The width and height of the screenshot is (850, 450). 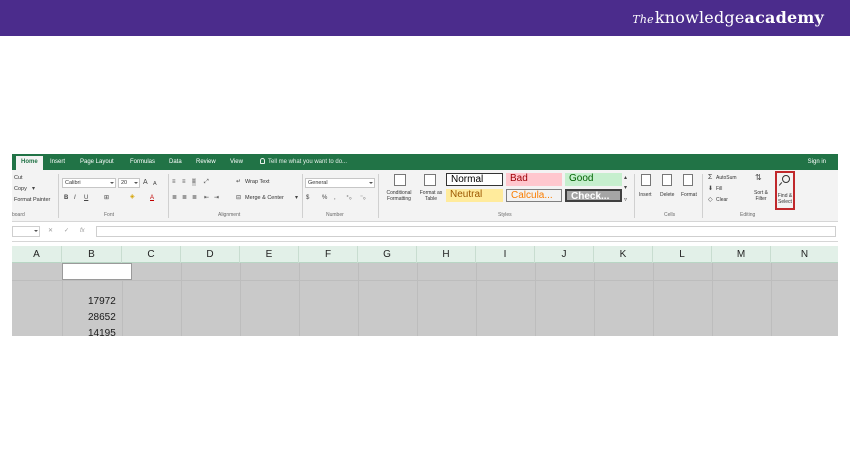 What do you see at coordinates (387, 254) in the screenshot?
I see `column-header-g: G` at bounding box center [387, 254].